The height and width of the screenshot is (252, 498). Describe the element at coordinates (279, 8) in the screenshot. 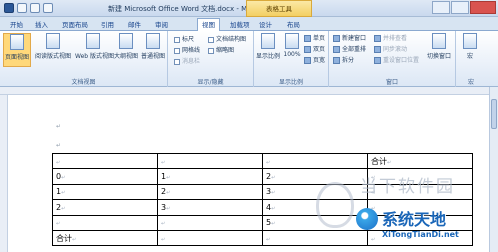

I see `table-tools-context-label: 表格工具` at that location.